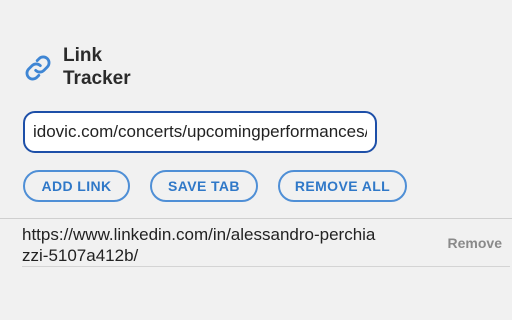 This screenshot has height=320, width=512. What do you see at coordinates (475, 243) in the screenshot?
I see `remove-link-button: Remove` at bounding box center [475, 243].